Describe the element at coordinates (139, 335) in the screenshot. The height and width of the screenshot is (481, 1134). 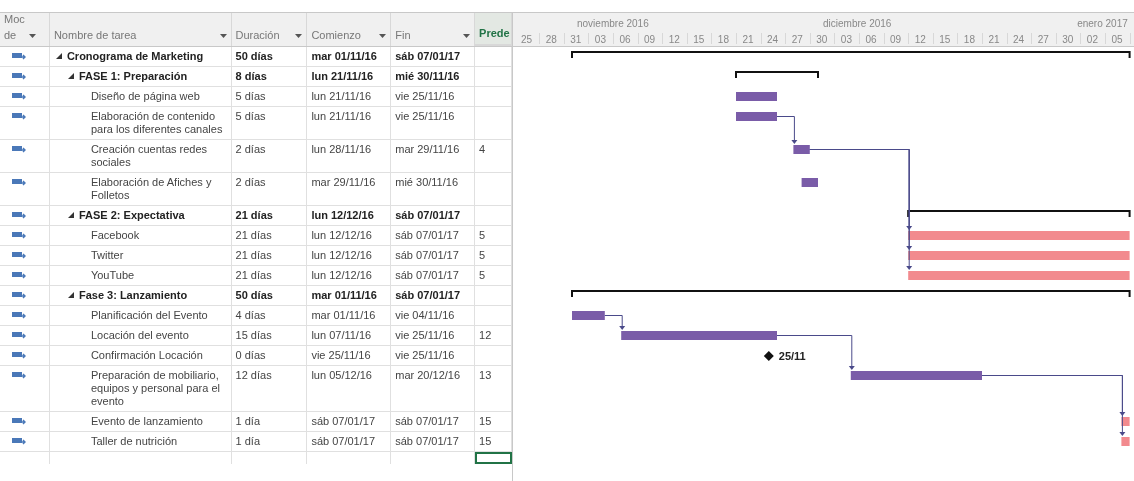
I see `task-name: Locación del evento` at that location.